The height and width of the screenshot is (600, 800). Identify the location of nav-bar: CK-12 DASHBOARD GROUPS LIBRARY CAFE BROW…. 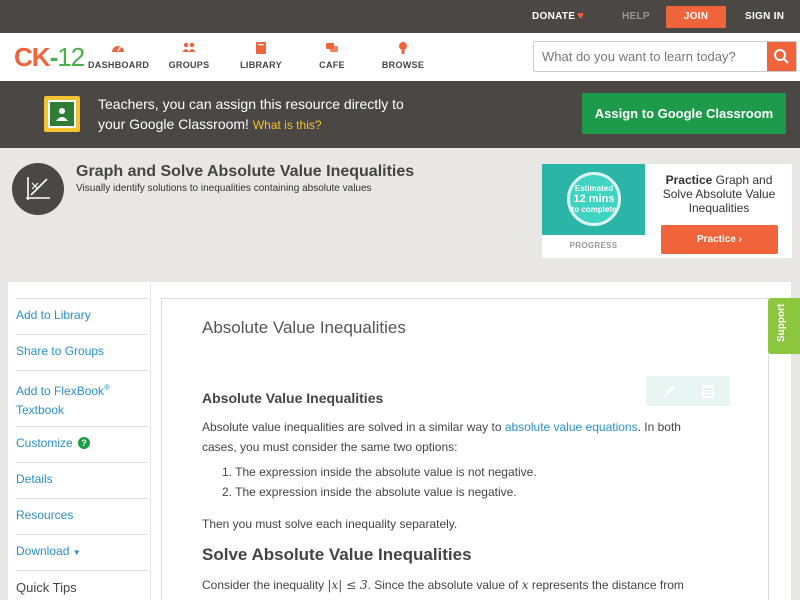
(400, 57).